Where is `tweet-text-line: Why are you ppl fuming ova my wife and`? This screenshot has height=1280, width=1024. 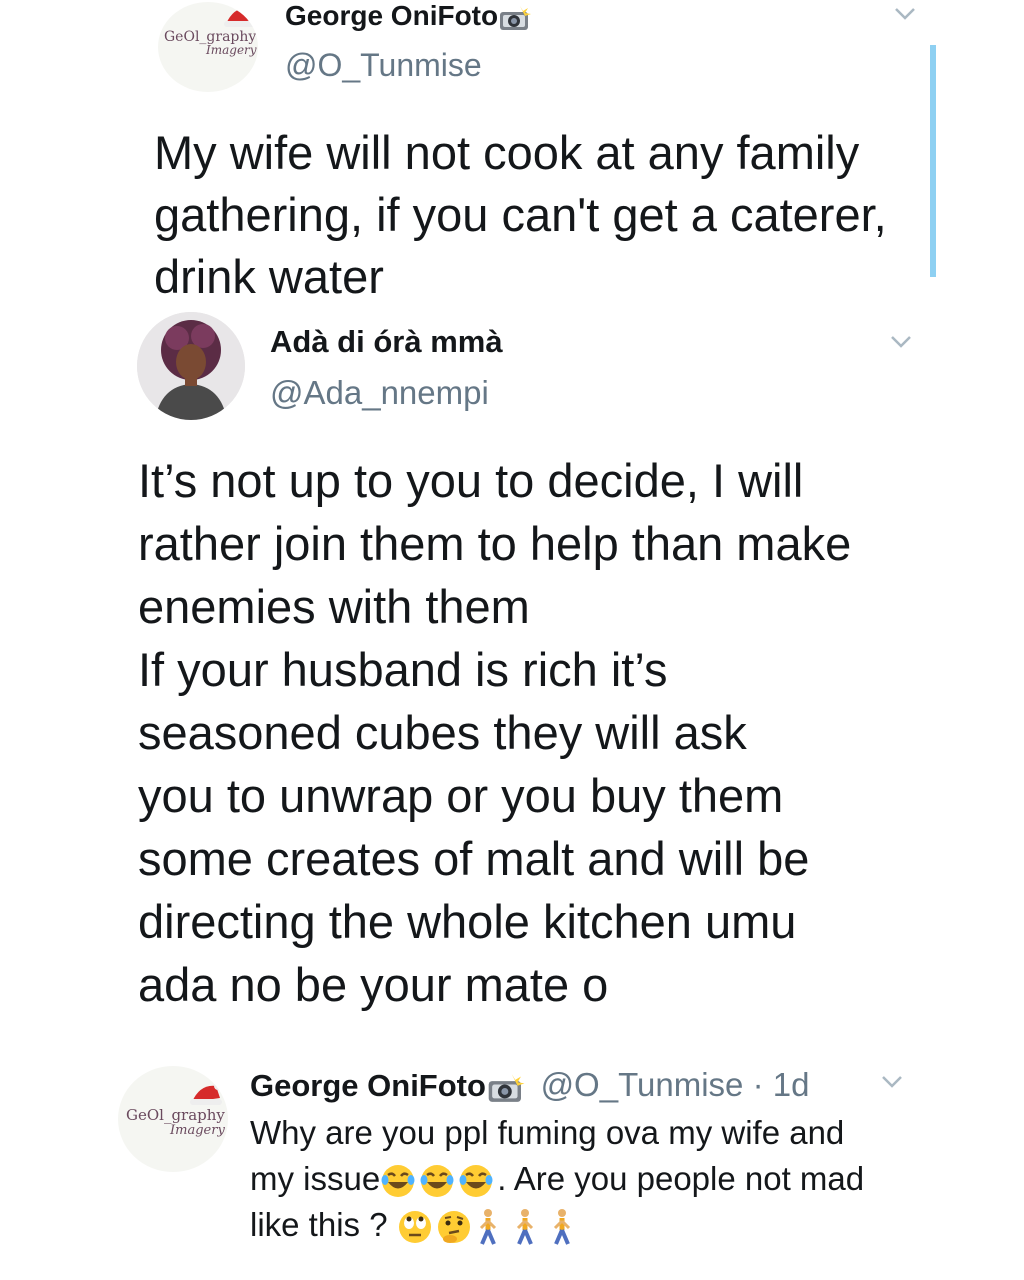 tweet-text-line: Why are you ppl fuming ova my wife and is located at coordinates (547, 1132).